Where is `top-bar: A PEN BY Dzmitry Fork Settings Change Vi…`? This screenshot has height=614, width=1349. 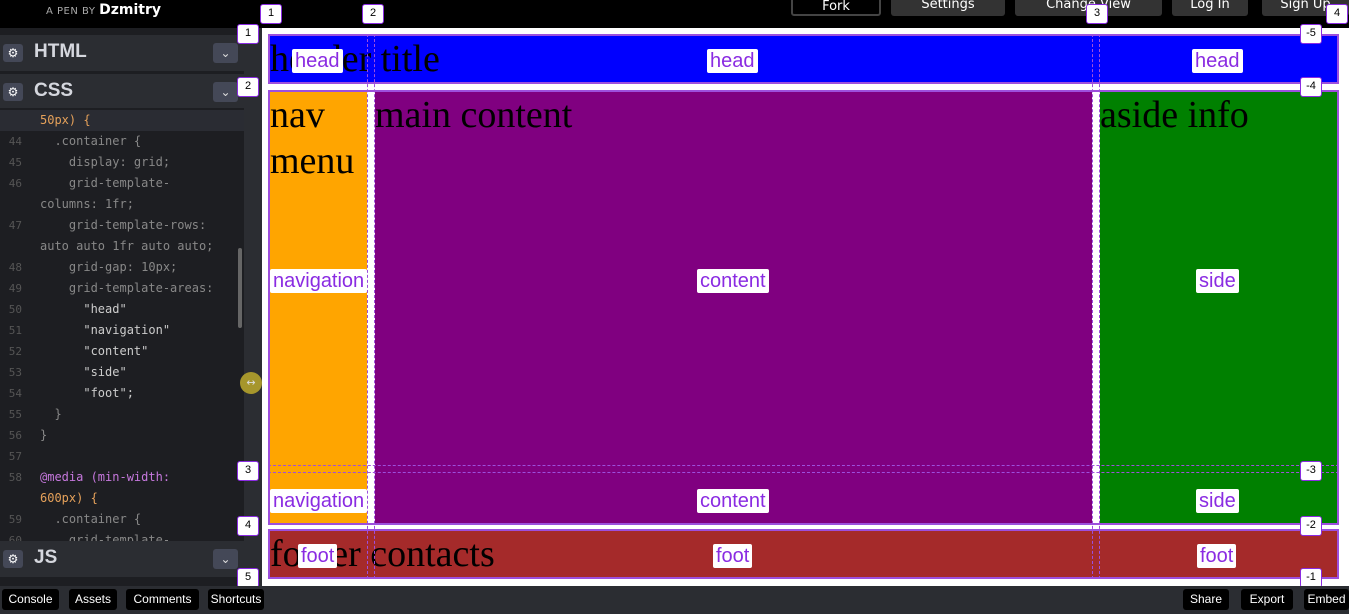
top-bar: A PEN BY Dzmitry Fork Settings Change Vi… is located at coordinates (674, 14).